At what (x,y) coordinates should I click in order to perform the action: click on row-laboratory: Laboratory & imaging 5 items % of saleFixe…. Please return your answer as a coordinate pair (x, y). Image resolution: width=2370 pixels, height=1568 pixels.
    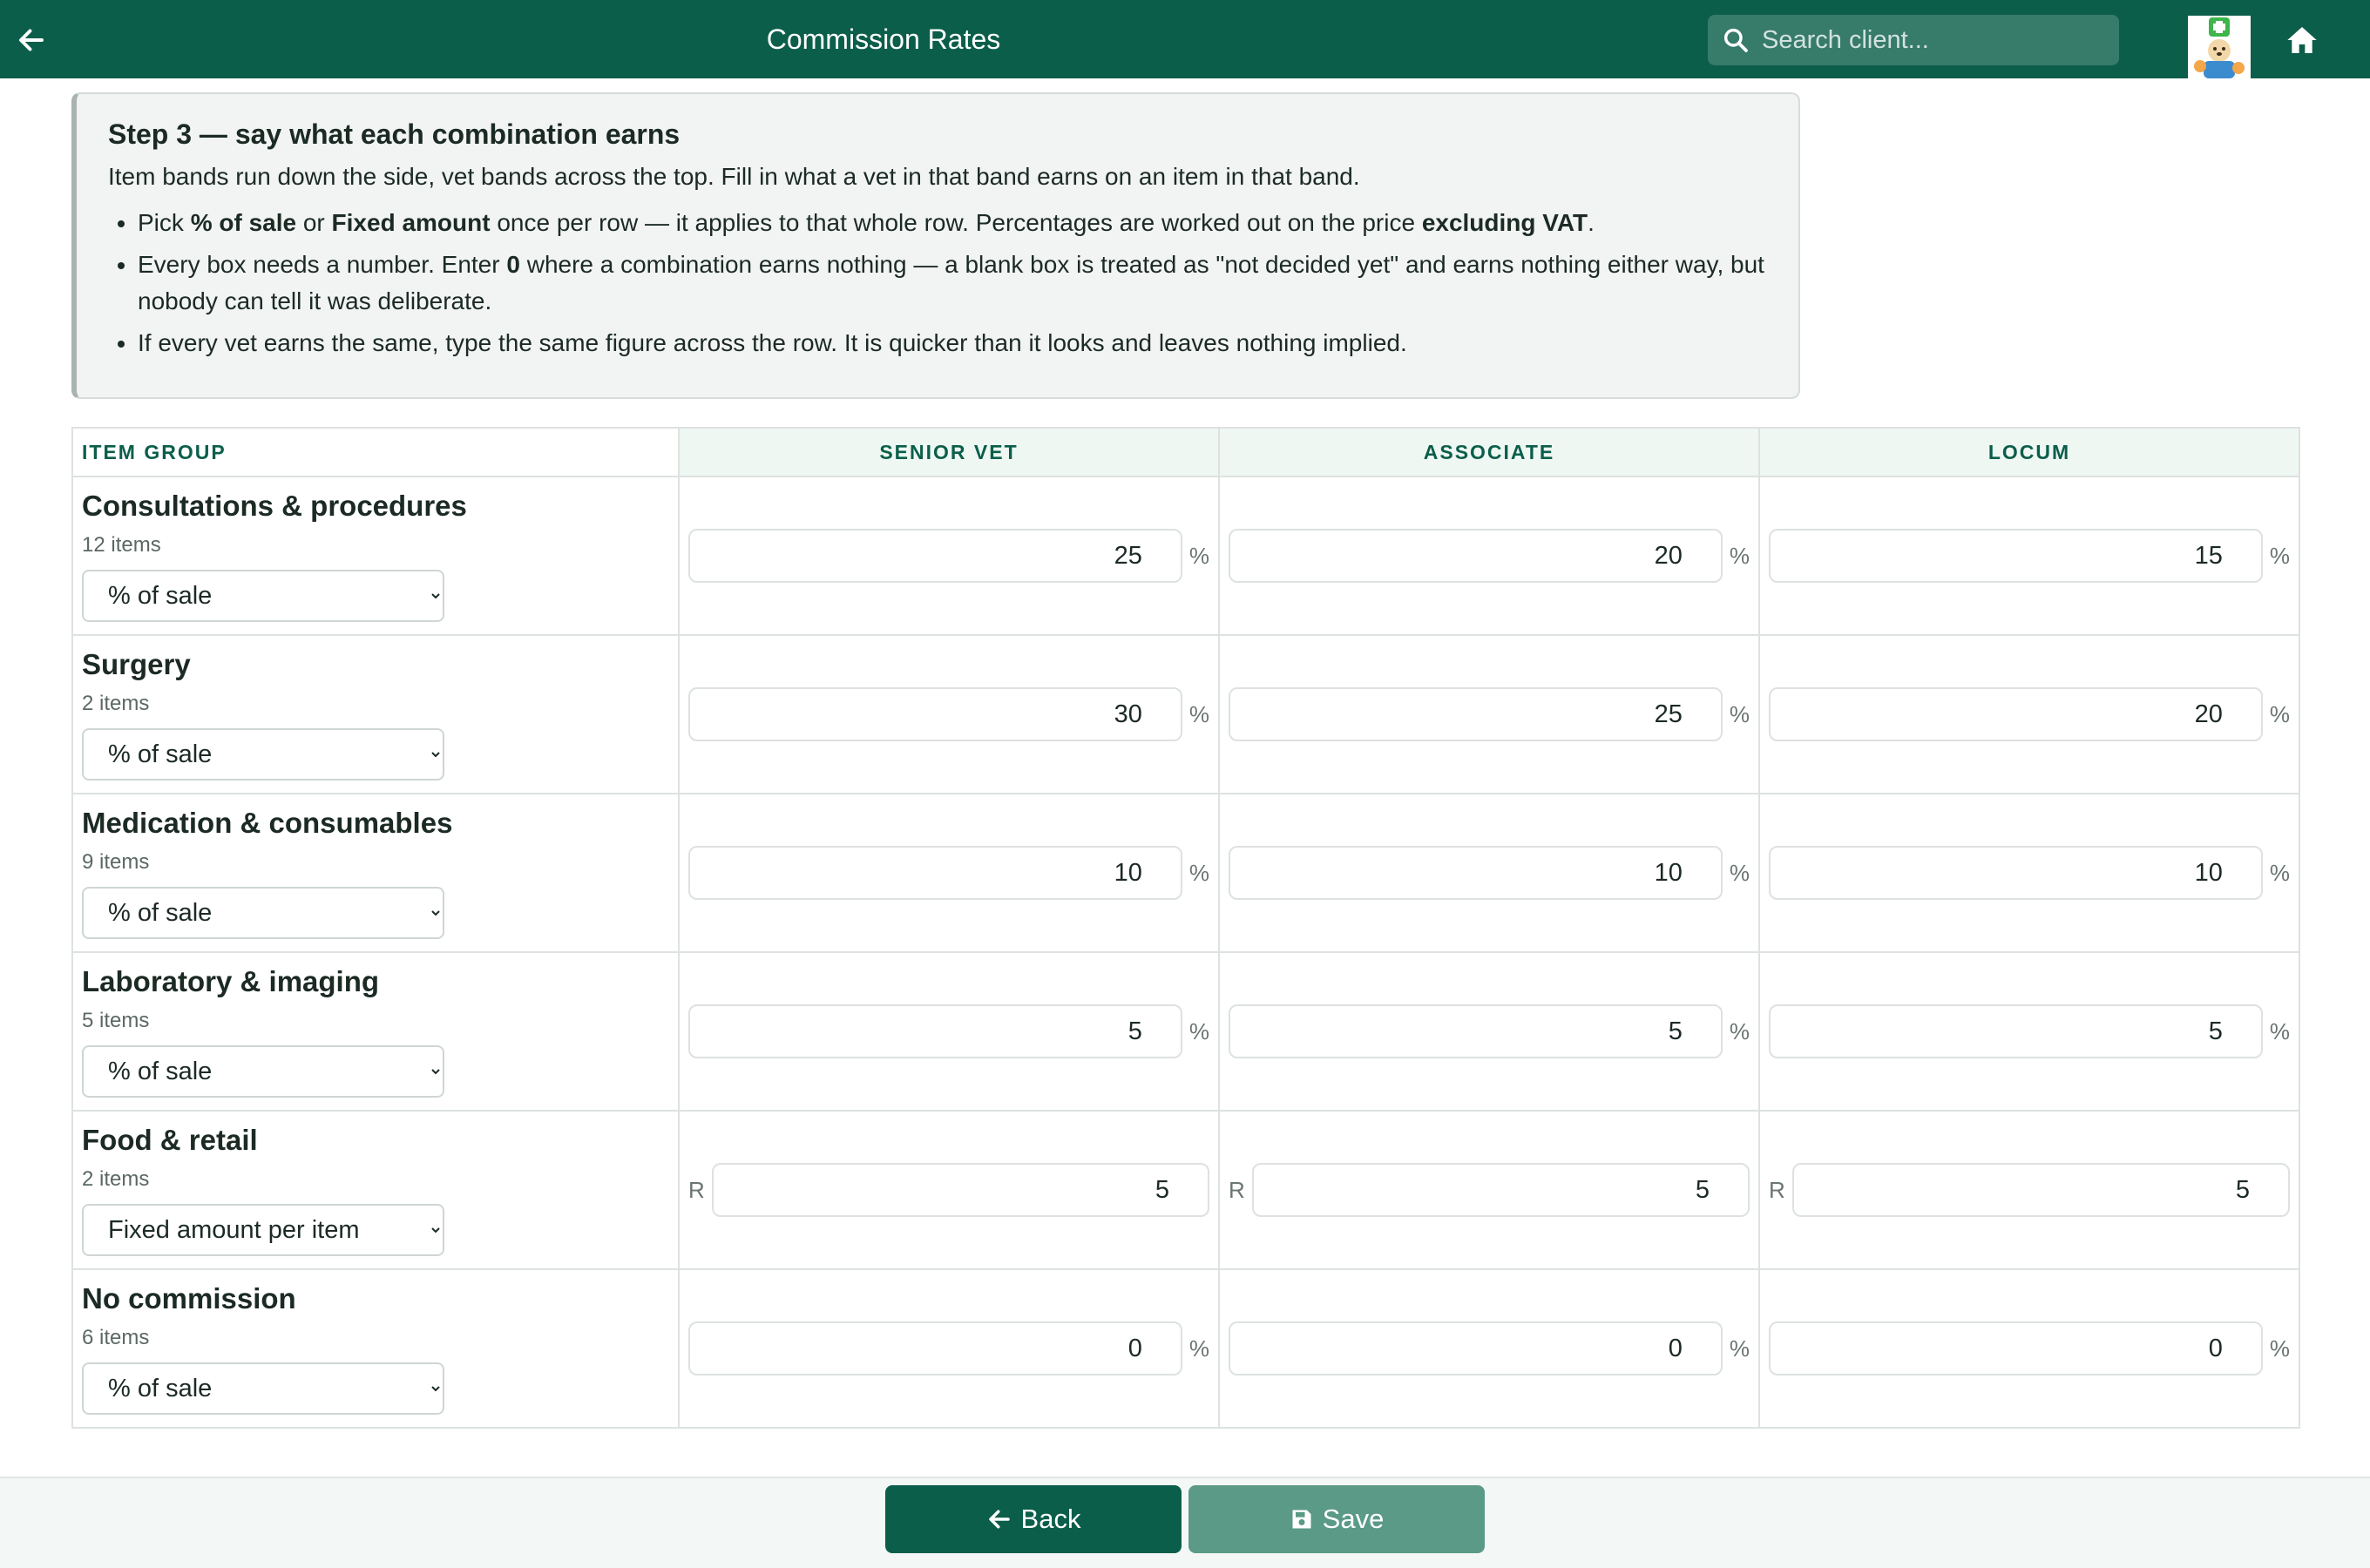
    Looking at the image, I should click on (1185, 1031).